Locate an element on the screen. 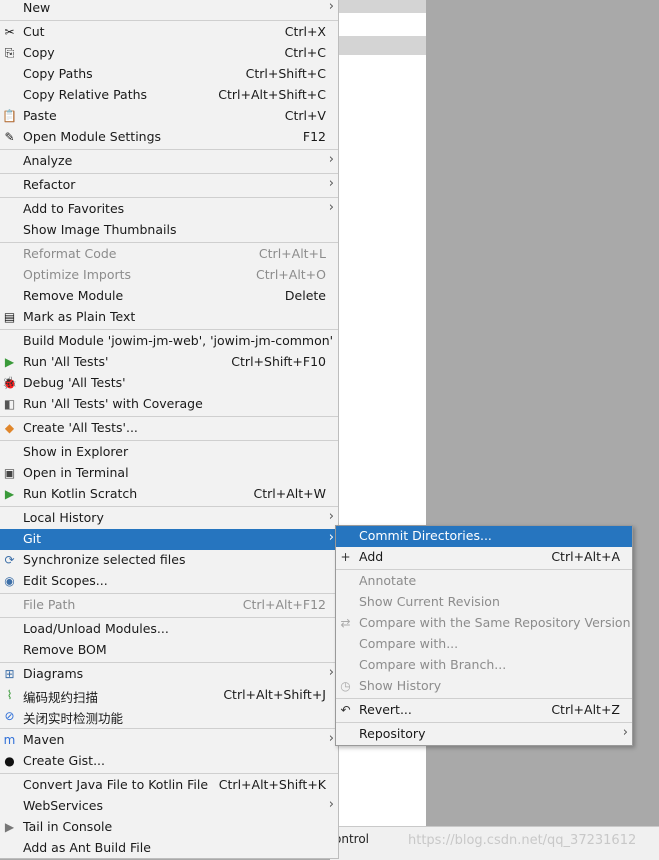  menu-item-tail-in-console: ▶ Tail in Console is located at coordinates (169, 827).